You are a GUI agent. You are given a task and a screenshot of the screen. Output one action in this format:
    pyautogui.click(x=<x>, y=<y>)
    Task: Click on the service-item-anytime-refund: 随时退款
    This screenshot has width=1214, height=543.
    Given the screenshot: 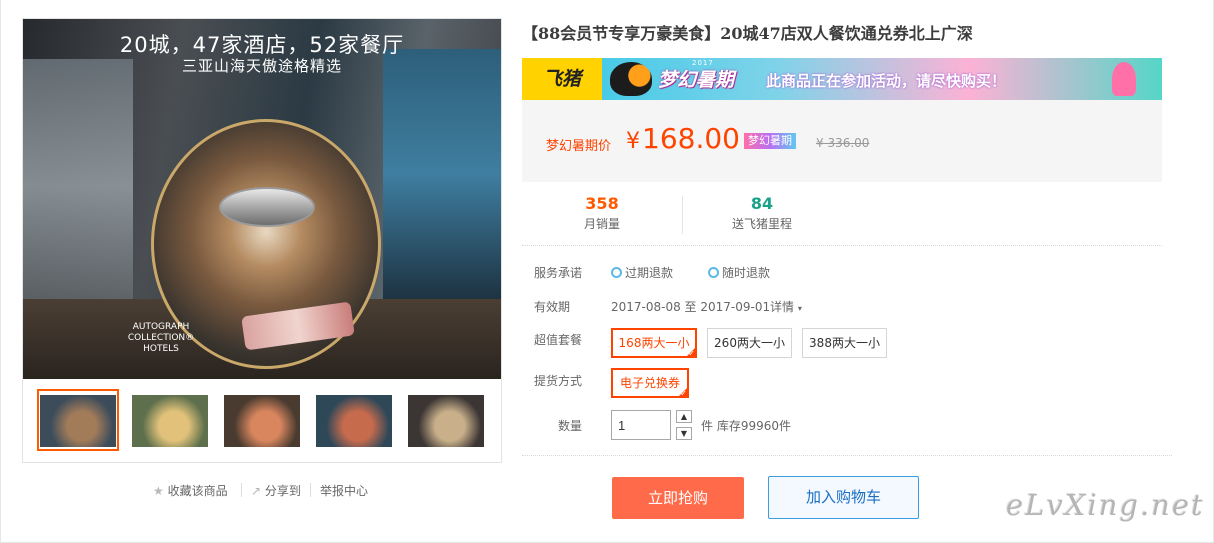 What is the action you would take?
    pyautogui.click(x=739, y=272)
    